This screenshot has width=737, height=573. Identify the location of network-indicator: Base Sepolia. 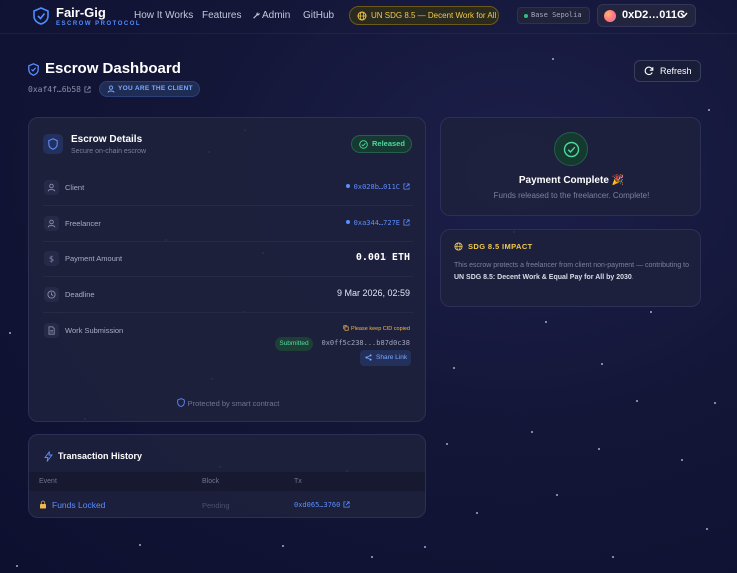
(553, 15).